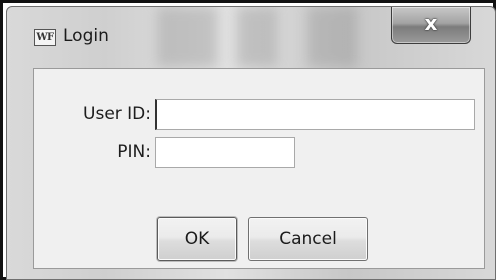 This screenshot has width=496, height=280. I want to click on pin-input, so click(225, 152).